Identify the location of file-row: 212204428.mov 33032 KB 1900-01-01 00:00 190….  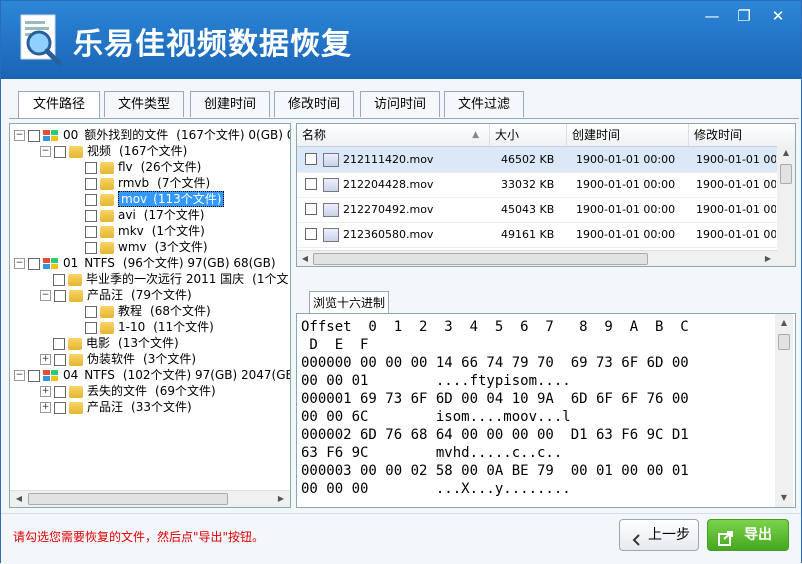
(537, 185).